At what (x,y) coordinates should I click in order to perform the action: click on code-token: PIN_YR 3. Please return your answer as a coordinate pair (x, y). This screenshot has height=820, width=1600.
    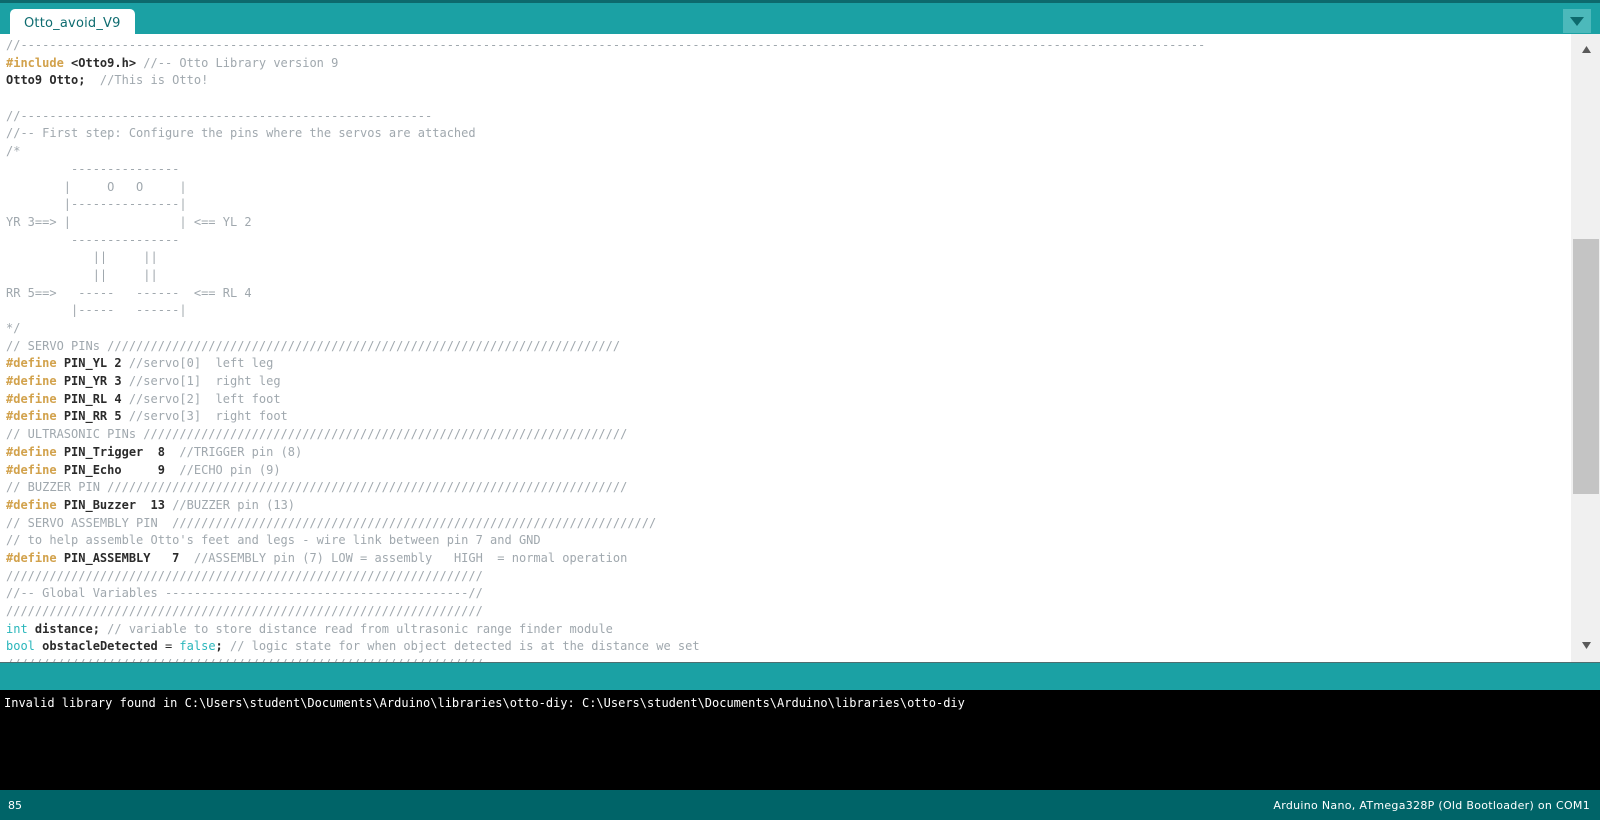
    Looking at the image, I should click on (92, 381).